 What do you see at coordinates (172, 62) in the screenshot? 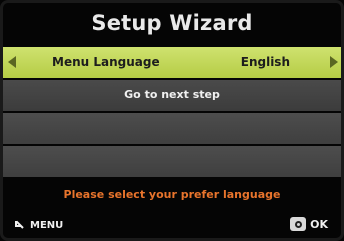
I see `menu-language-row: Menu Language English` at bounding box center [172, 62].